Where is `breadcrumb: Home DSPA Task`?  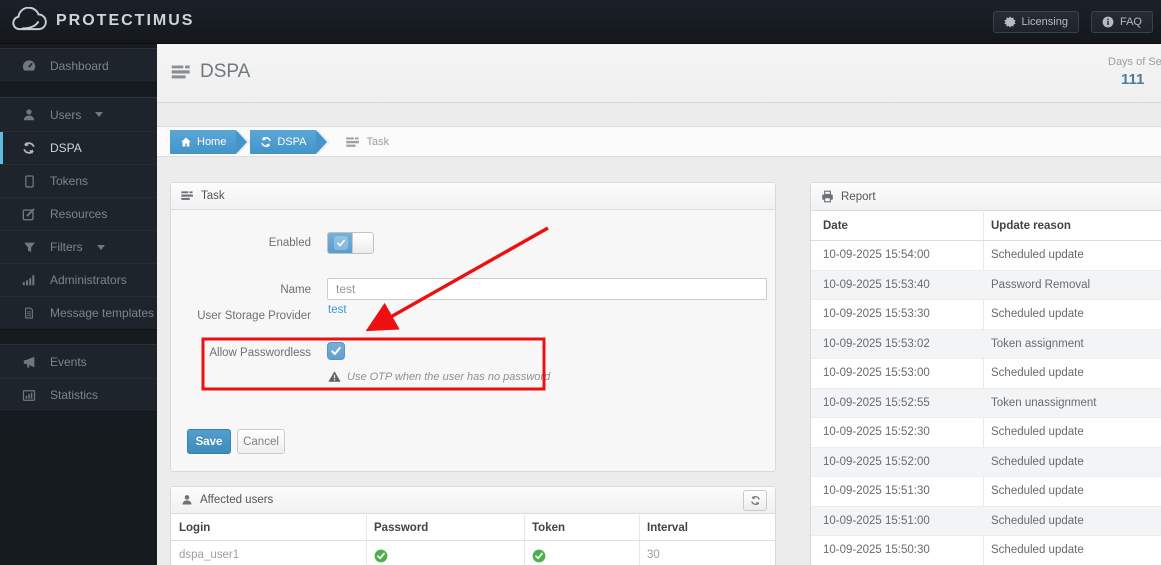 breadcrumb: Home DSPA Task is located at coordinates (659, 141).